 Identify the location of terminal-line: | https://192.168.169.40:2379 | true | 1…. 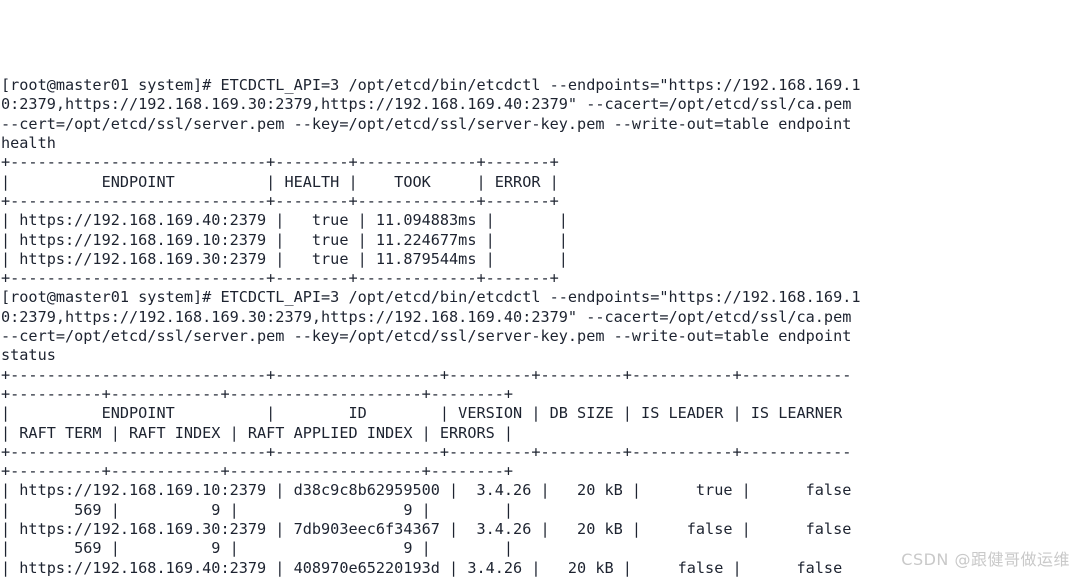
(284, 220).